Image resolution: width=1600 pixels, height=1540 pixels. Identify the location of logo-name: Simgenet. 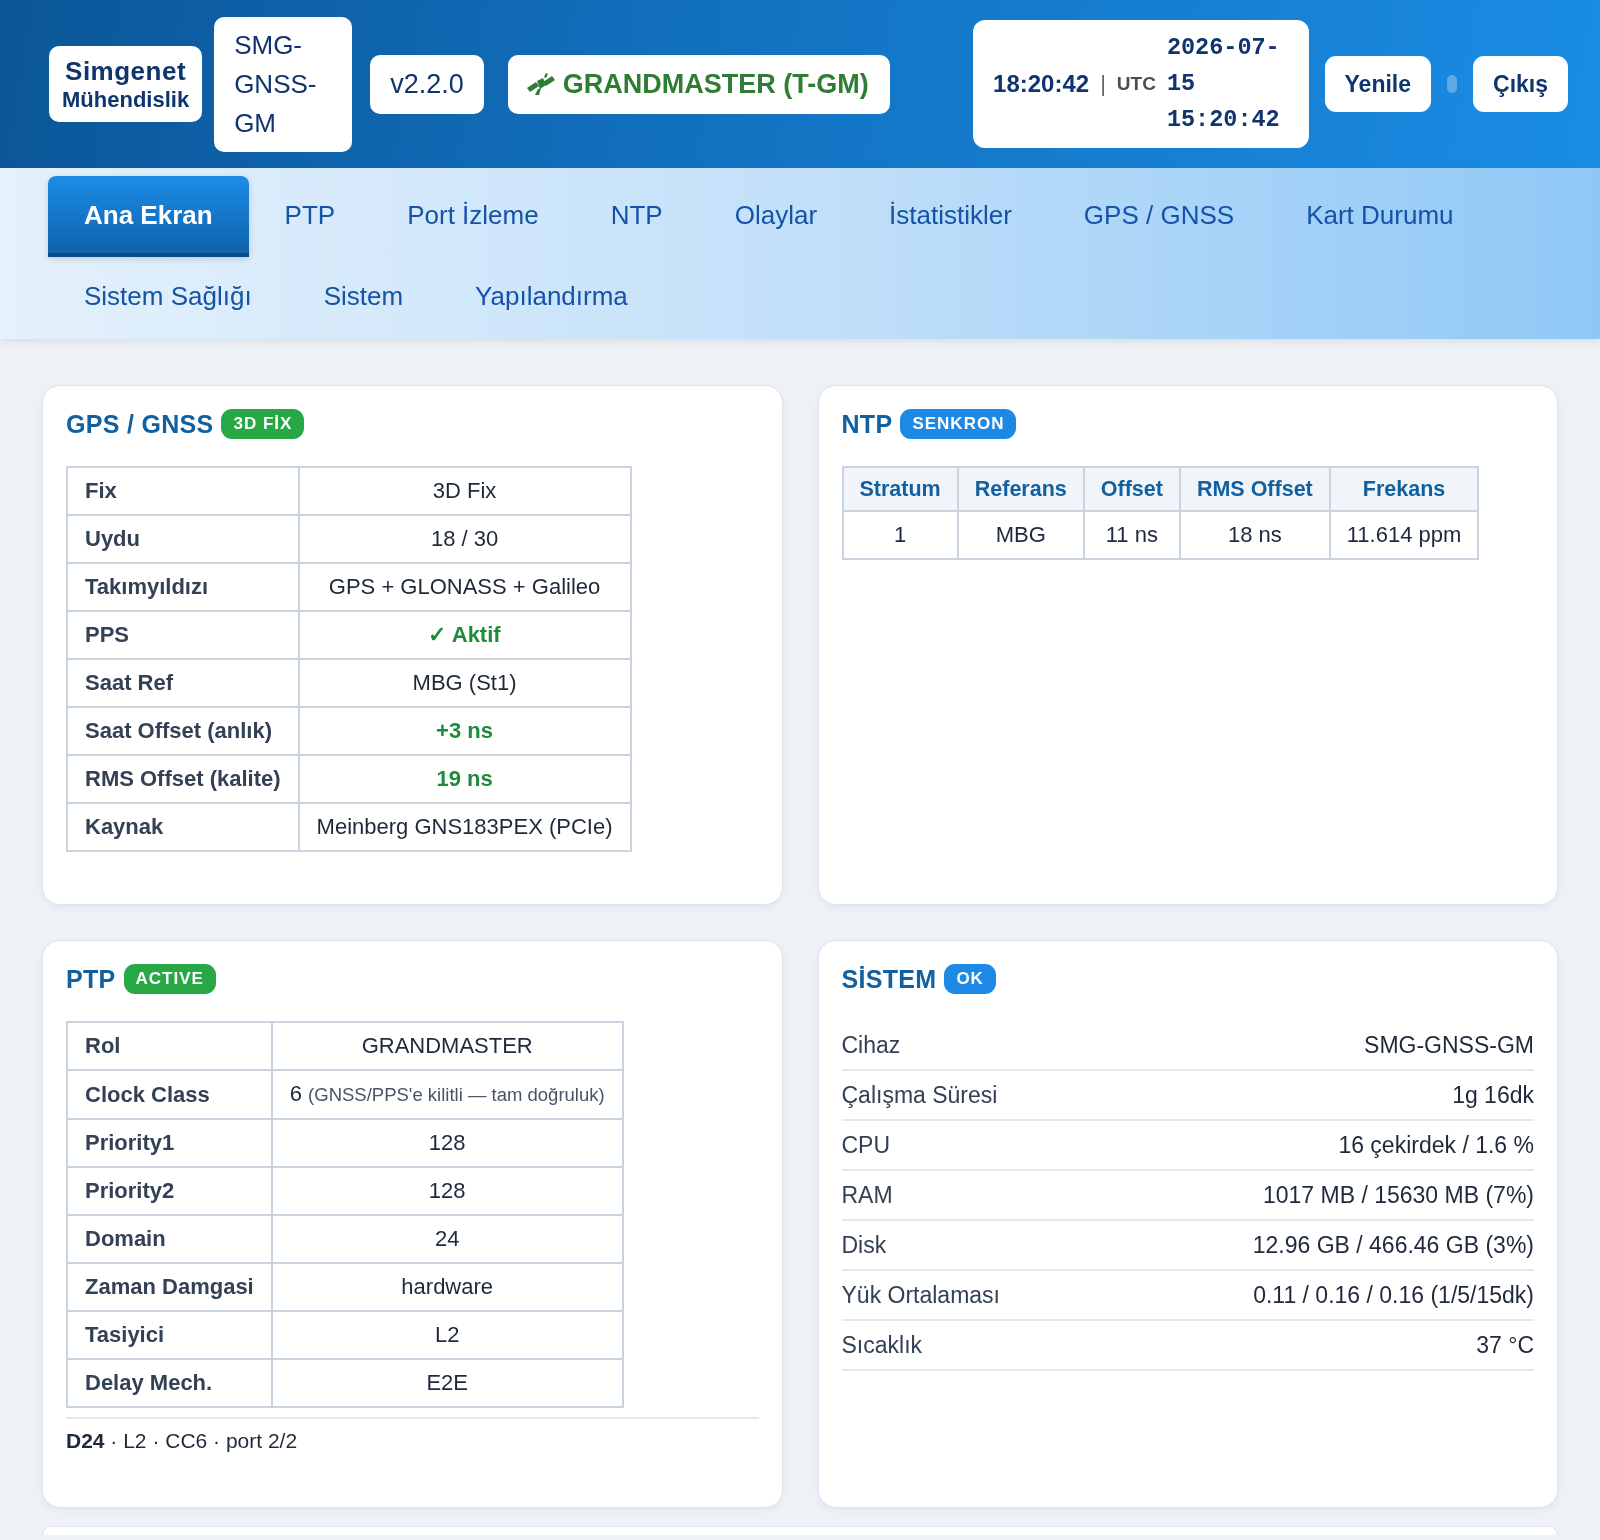
(126, 71).